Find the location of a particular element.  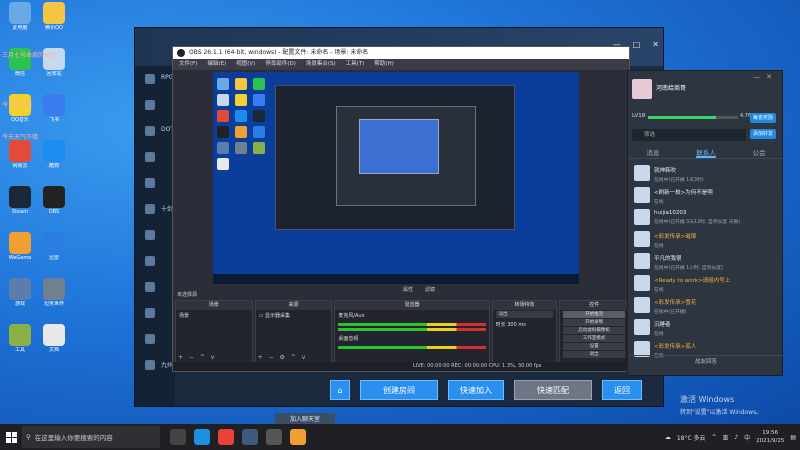

list-item: <刷新一枚>为何不是啊 在线 is located at coordinates (706, 196).